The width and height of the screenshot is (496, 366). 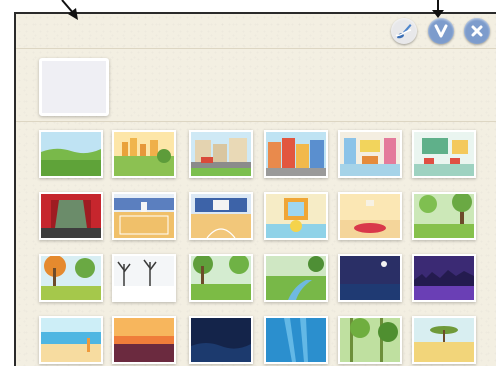 What do you see at coordinates (444, 216) in the screenshot?
I see `background-thumb-forest` at bounding box center [444, 216].